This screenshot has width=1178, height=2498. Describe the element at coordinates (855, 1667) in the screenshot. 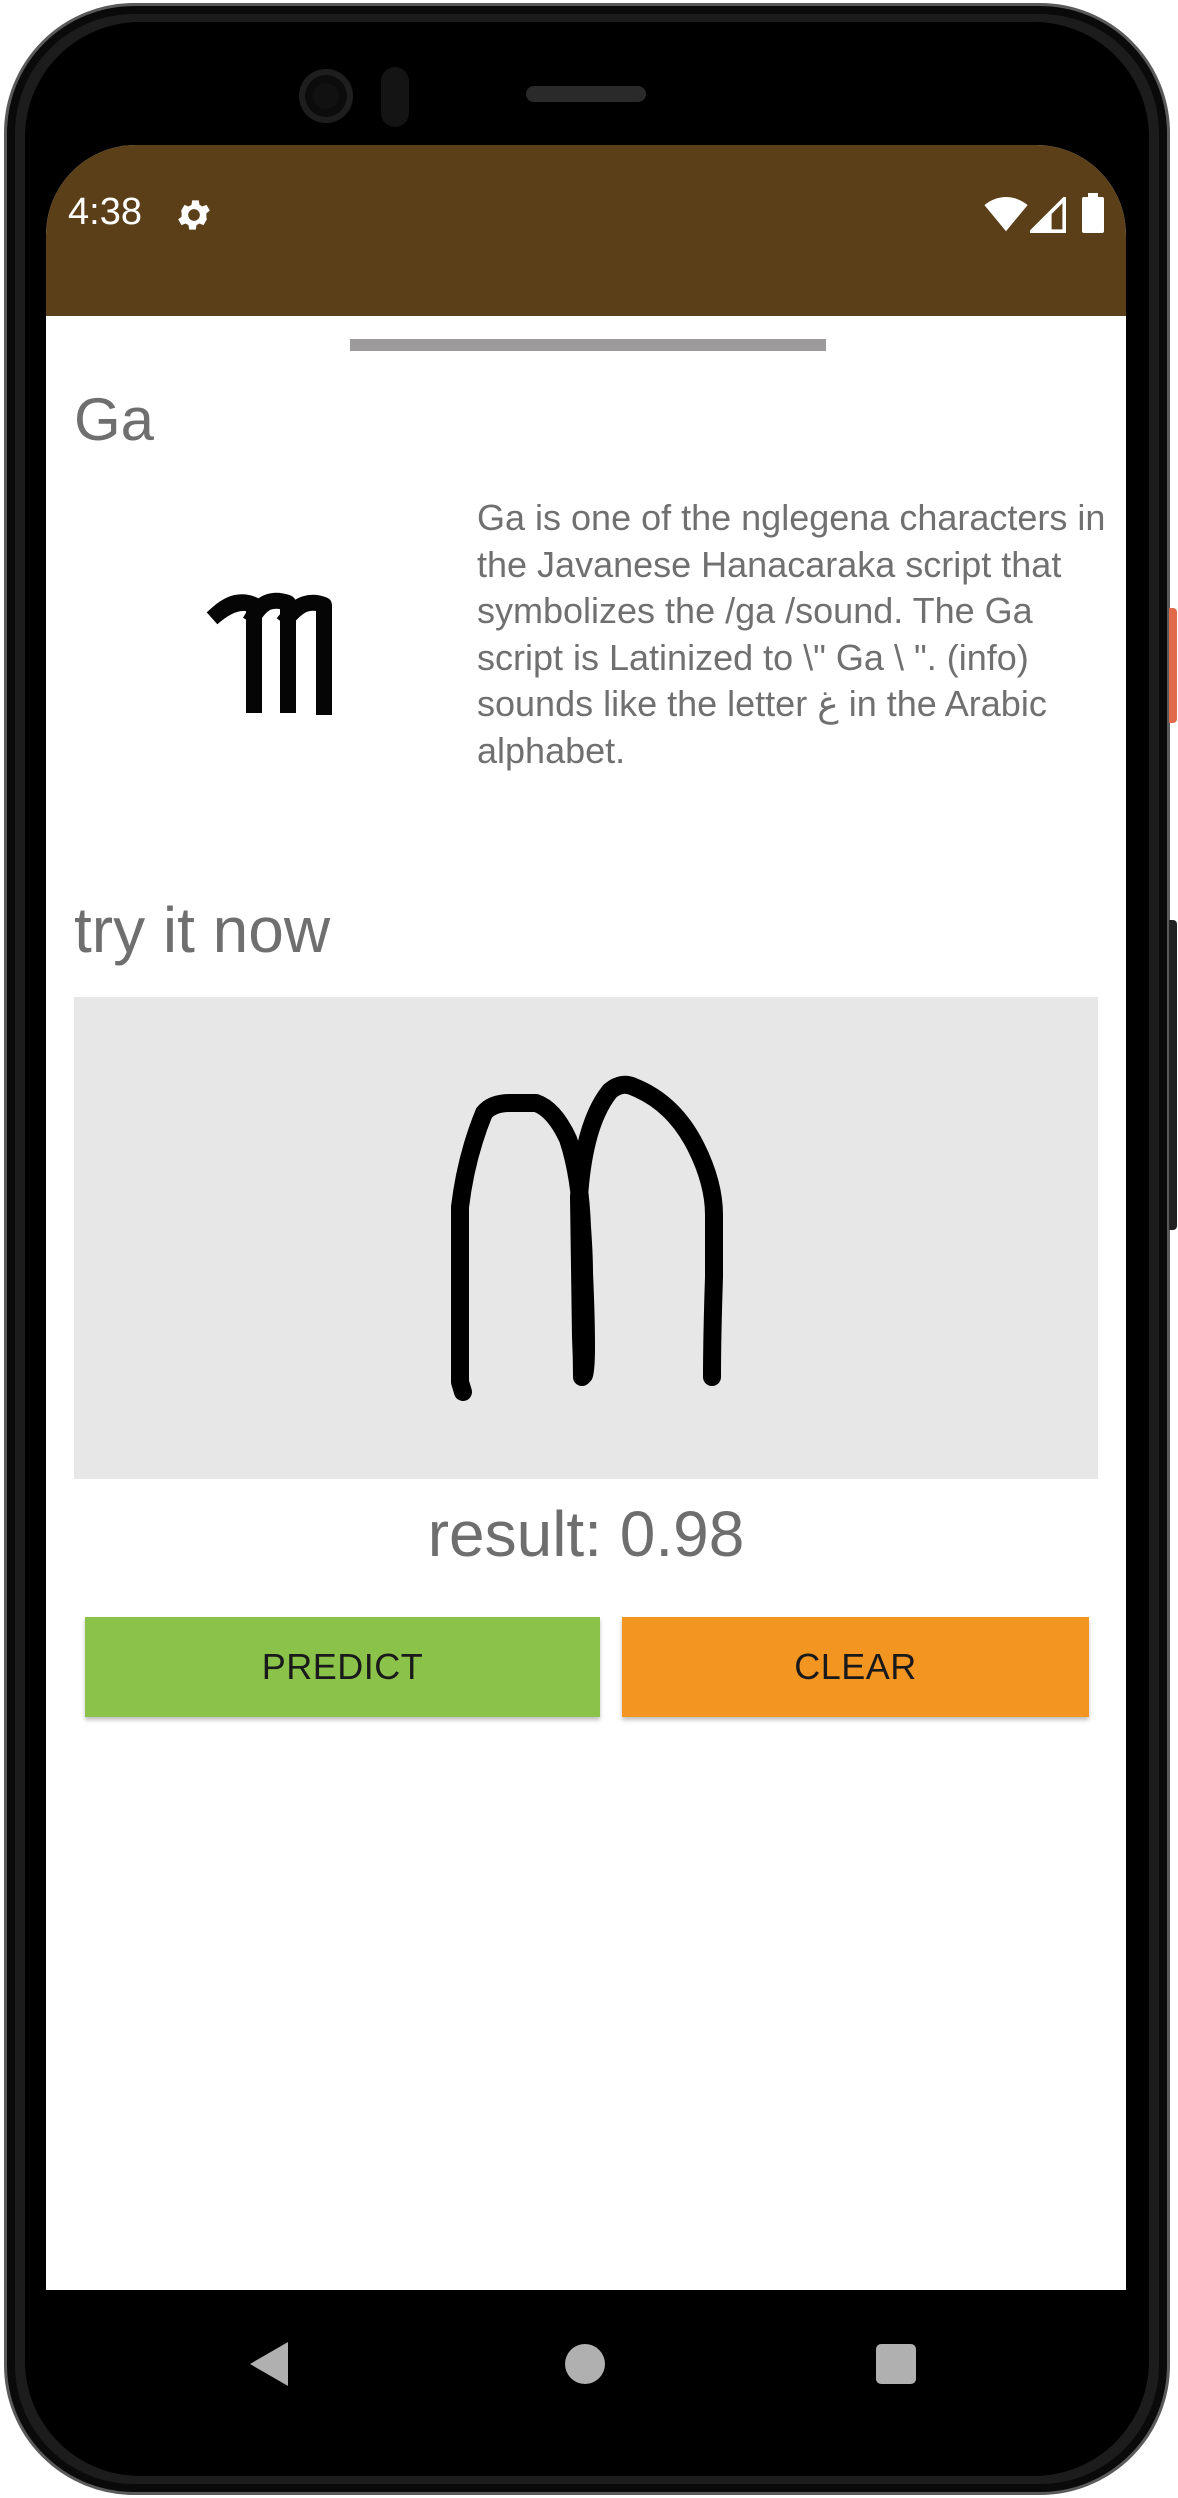

I see `clear-button: CLEAR` at that location.